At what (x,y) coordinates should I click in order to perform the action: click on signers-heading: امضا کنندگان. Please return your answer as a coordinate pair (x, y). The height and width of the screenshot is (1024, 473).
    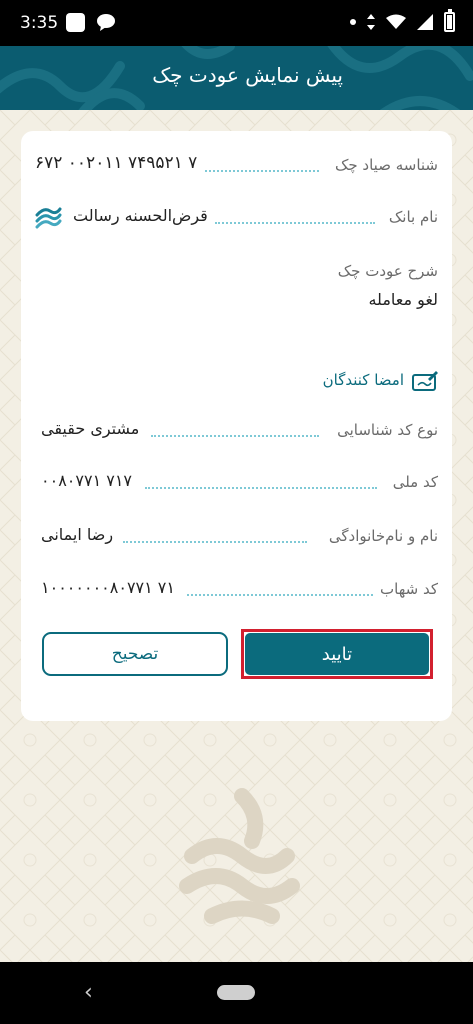
    Looking at the image, I should click on (380, 380).